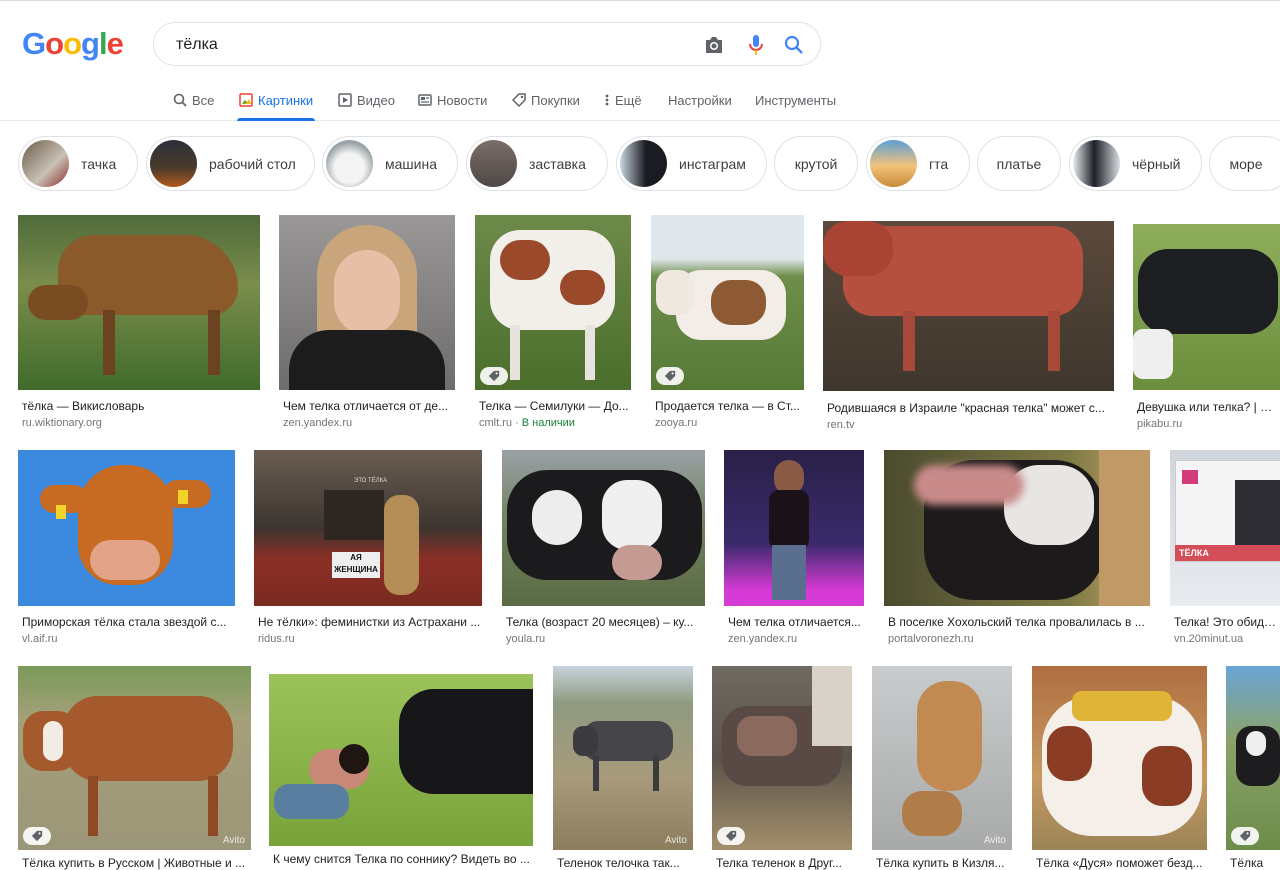  Describe the element at coordinates (795, 100) in the screenshot. I see `tab-tools: Инструменты` at that location.